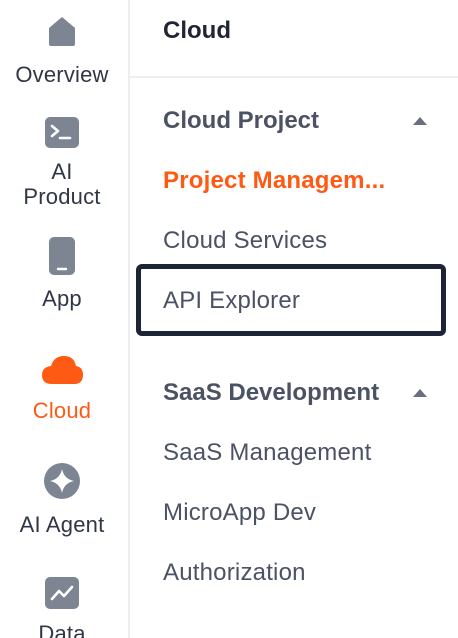 The height and width of the screenshot is (638, 458). Describe the element at coordinates (271, 393) in the screenshot. I see `group-title-saas-development: SaaS Development` at that location.